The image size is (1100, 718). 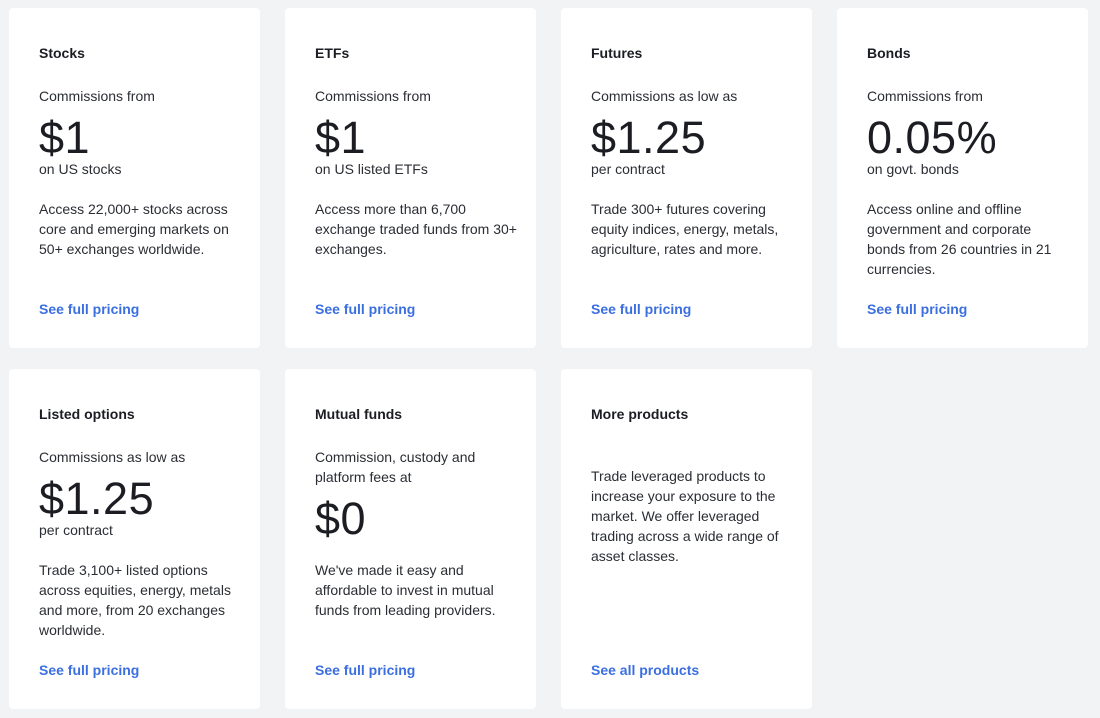 I want to click on commission-unit: on US stocks, so click(x=80, y=169).